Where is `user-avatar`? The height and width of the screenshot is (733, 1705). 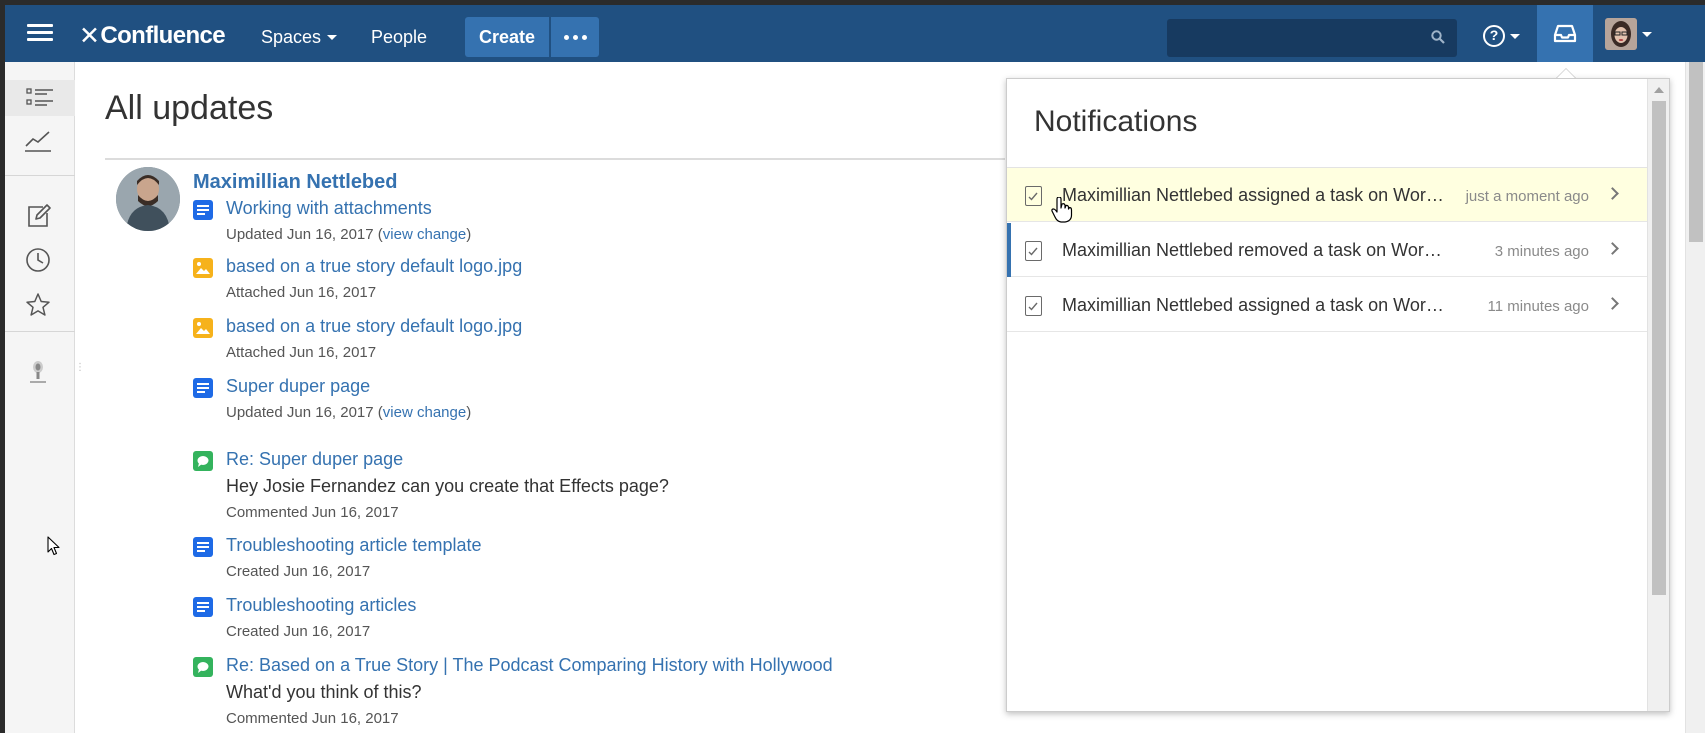 user-avatar is located at coordinates (1621, 34).